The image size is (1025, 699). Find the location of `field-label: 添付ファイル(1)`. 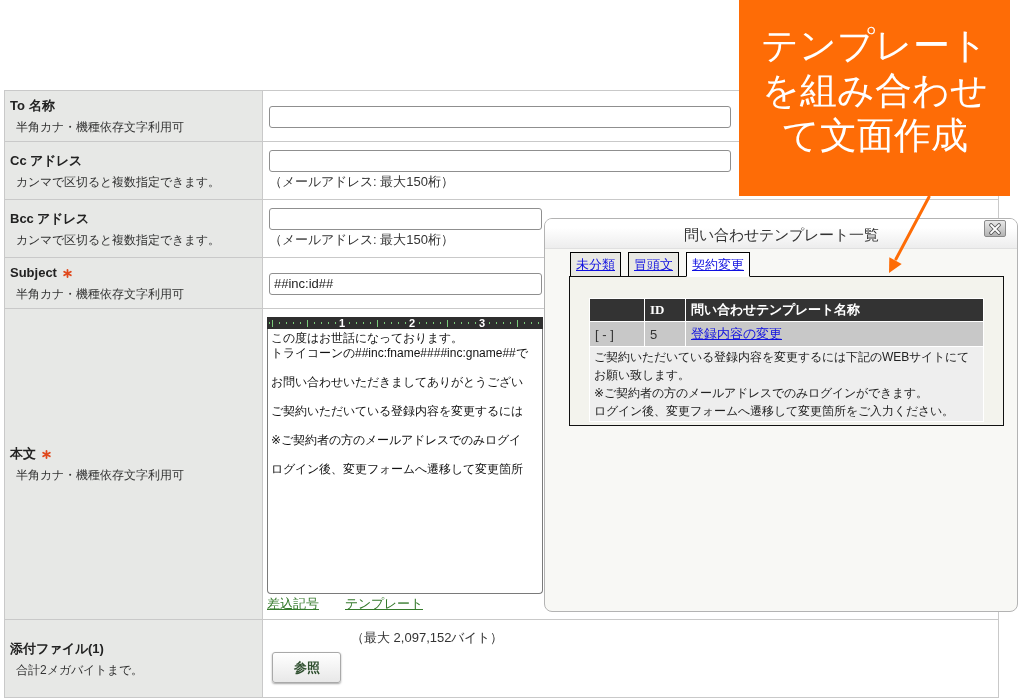

field-label: 添付ファイル(1) is located at coordinates (57, 648).